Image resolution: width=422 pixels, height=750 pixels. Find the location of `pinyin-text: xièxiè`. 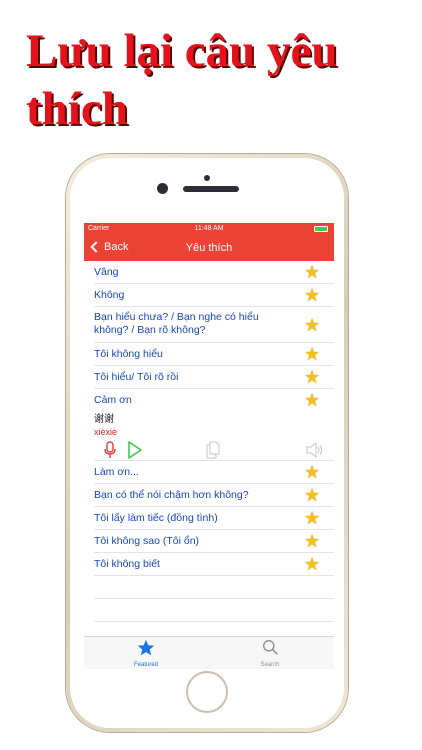

pinyin-text: xièxiè is located at coordinates (106, 432).